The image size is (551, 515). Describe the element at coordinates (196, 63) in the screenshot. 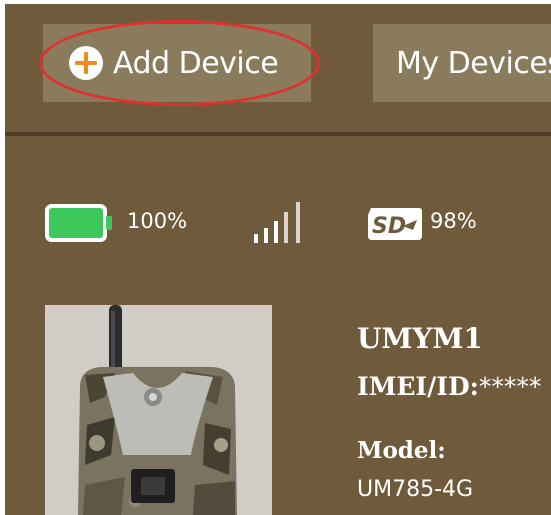

I see `add-device-label: Add Device` at that location.